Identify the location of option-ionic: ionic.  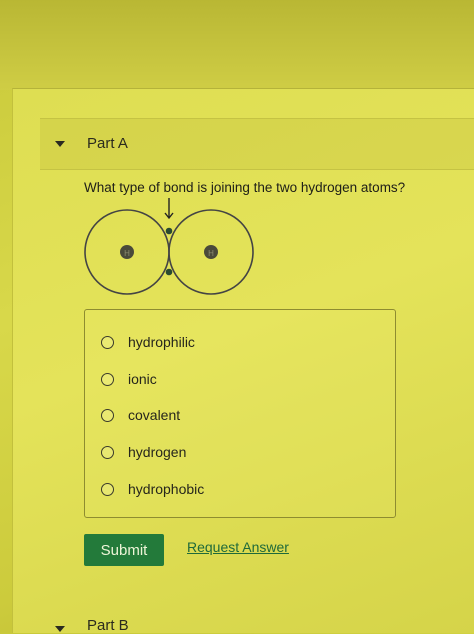
(129, 379).